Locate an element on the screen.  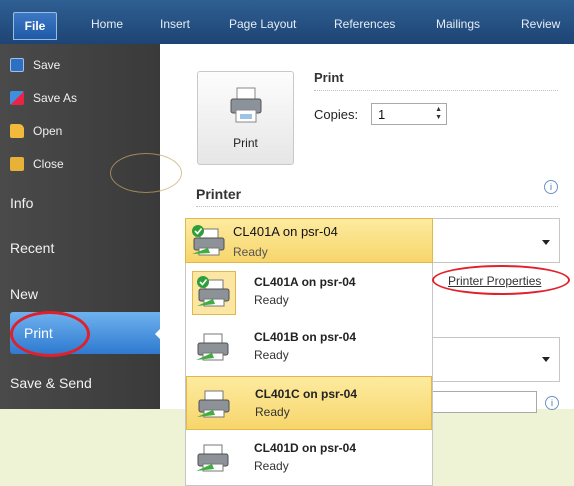
properties-highlight-ring is located at coordinates (501, 280).